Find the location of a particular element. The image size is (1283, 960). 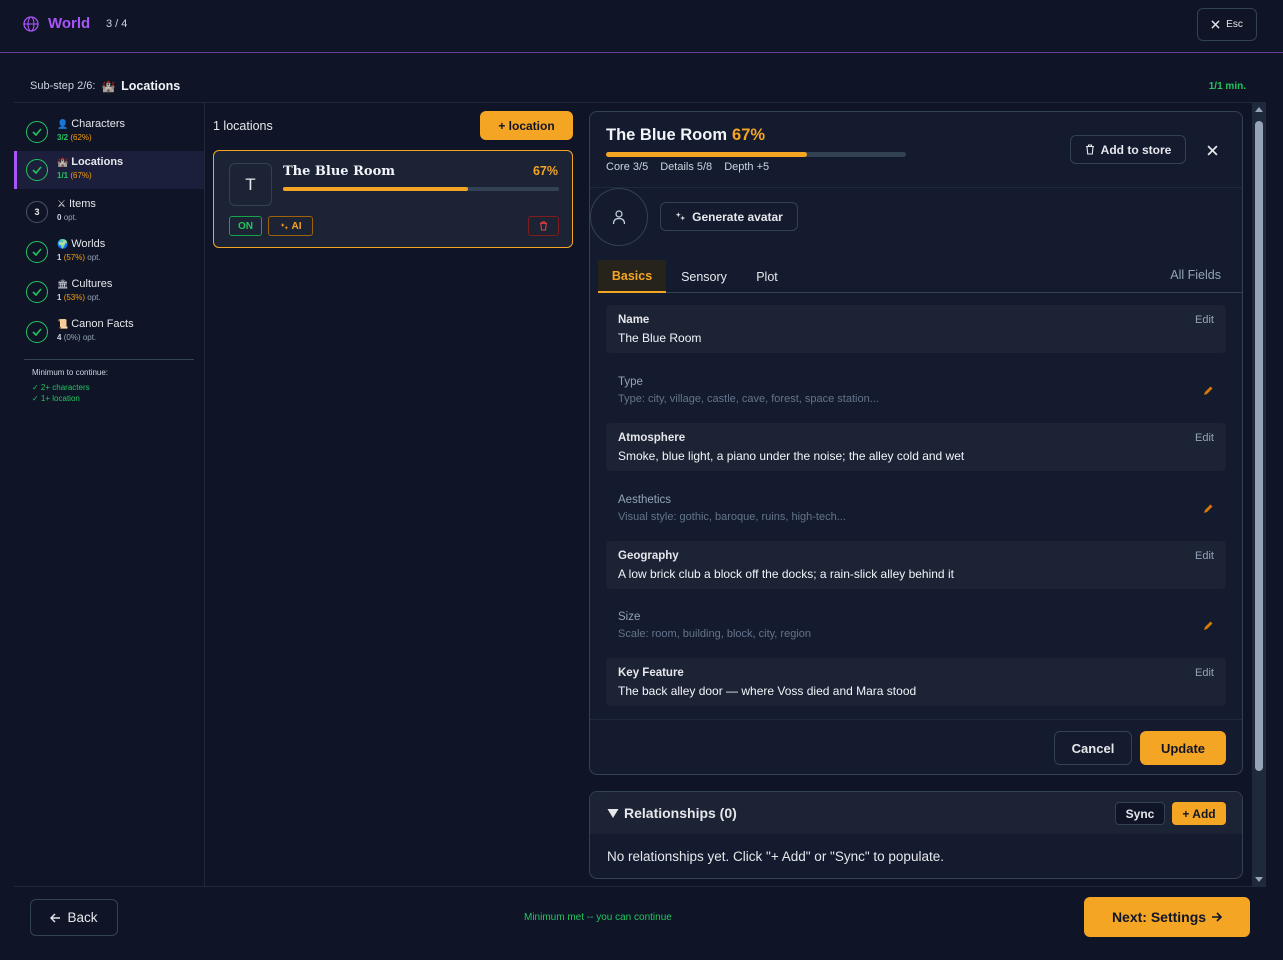

update-button: Update is located at coordinates (1183, 748).